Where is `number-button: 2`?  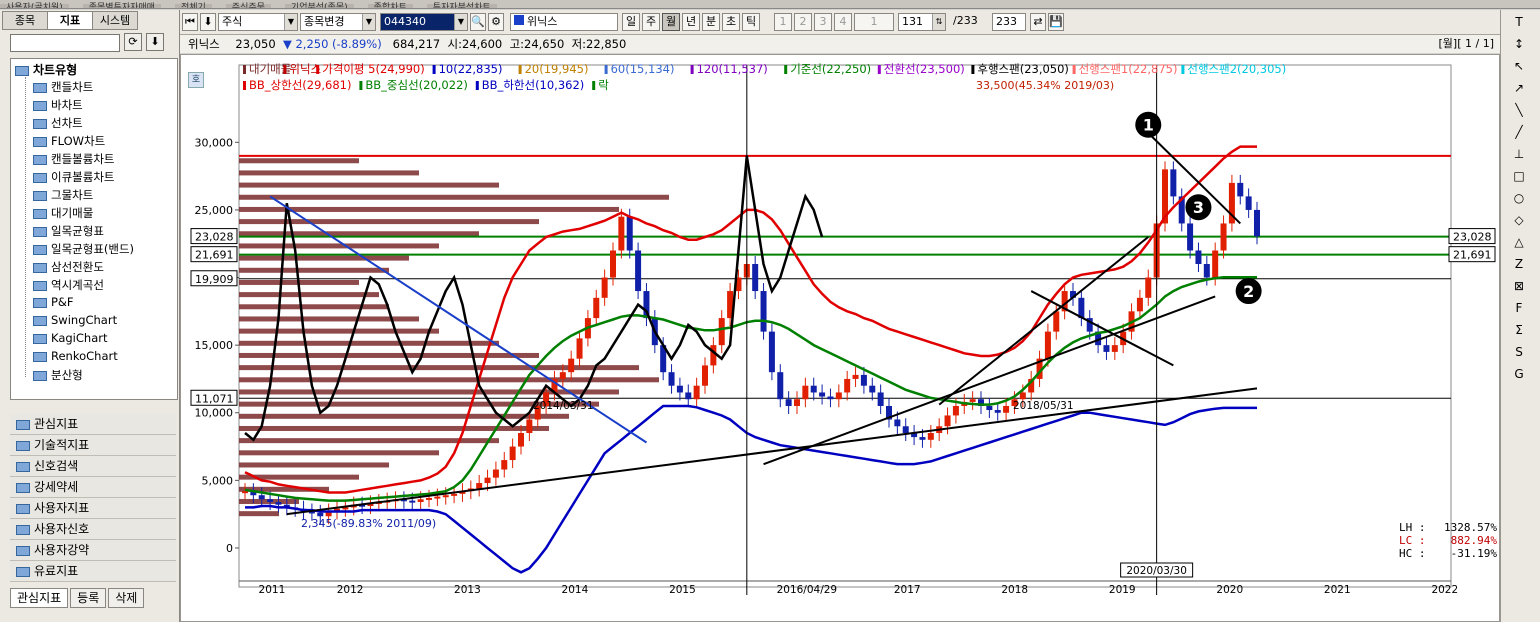 number-button: 2 is located at coordinates (803, 22).